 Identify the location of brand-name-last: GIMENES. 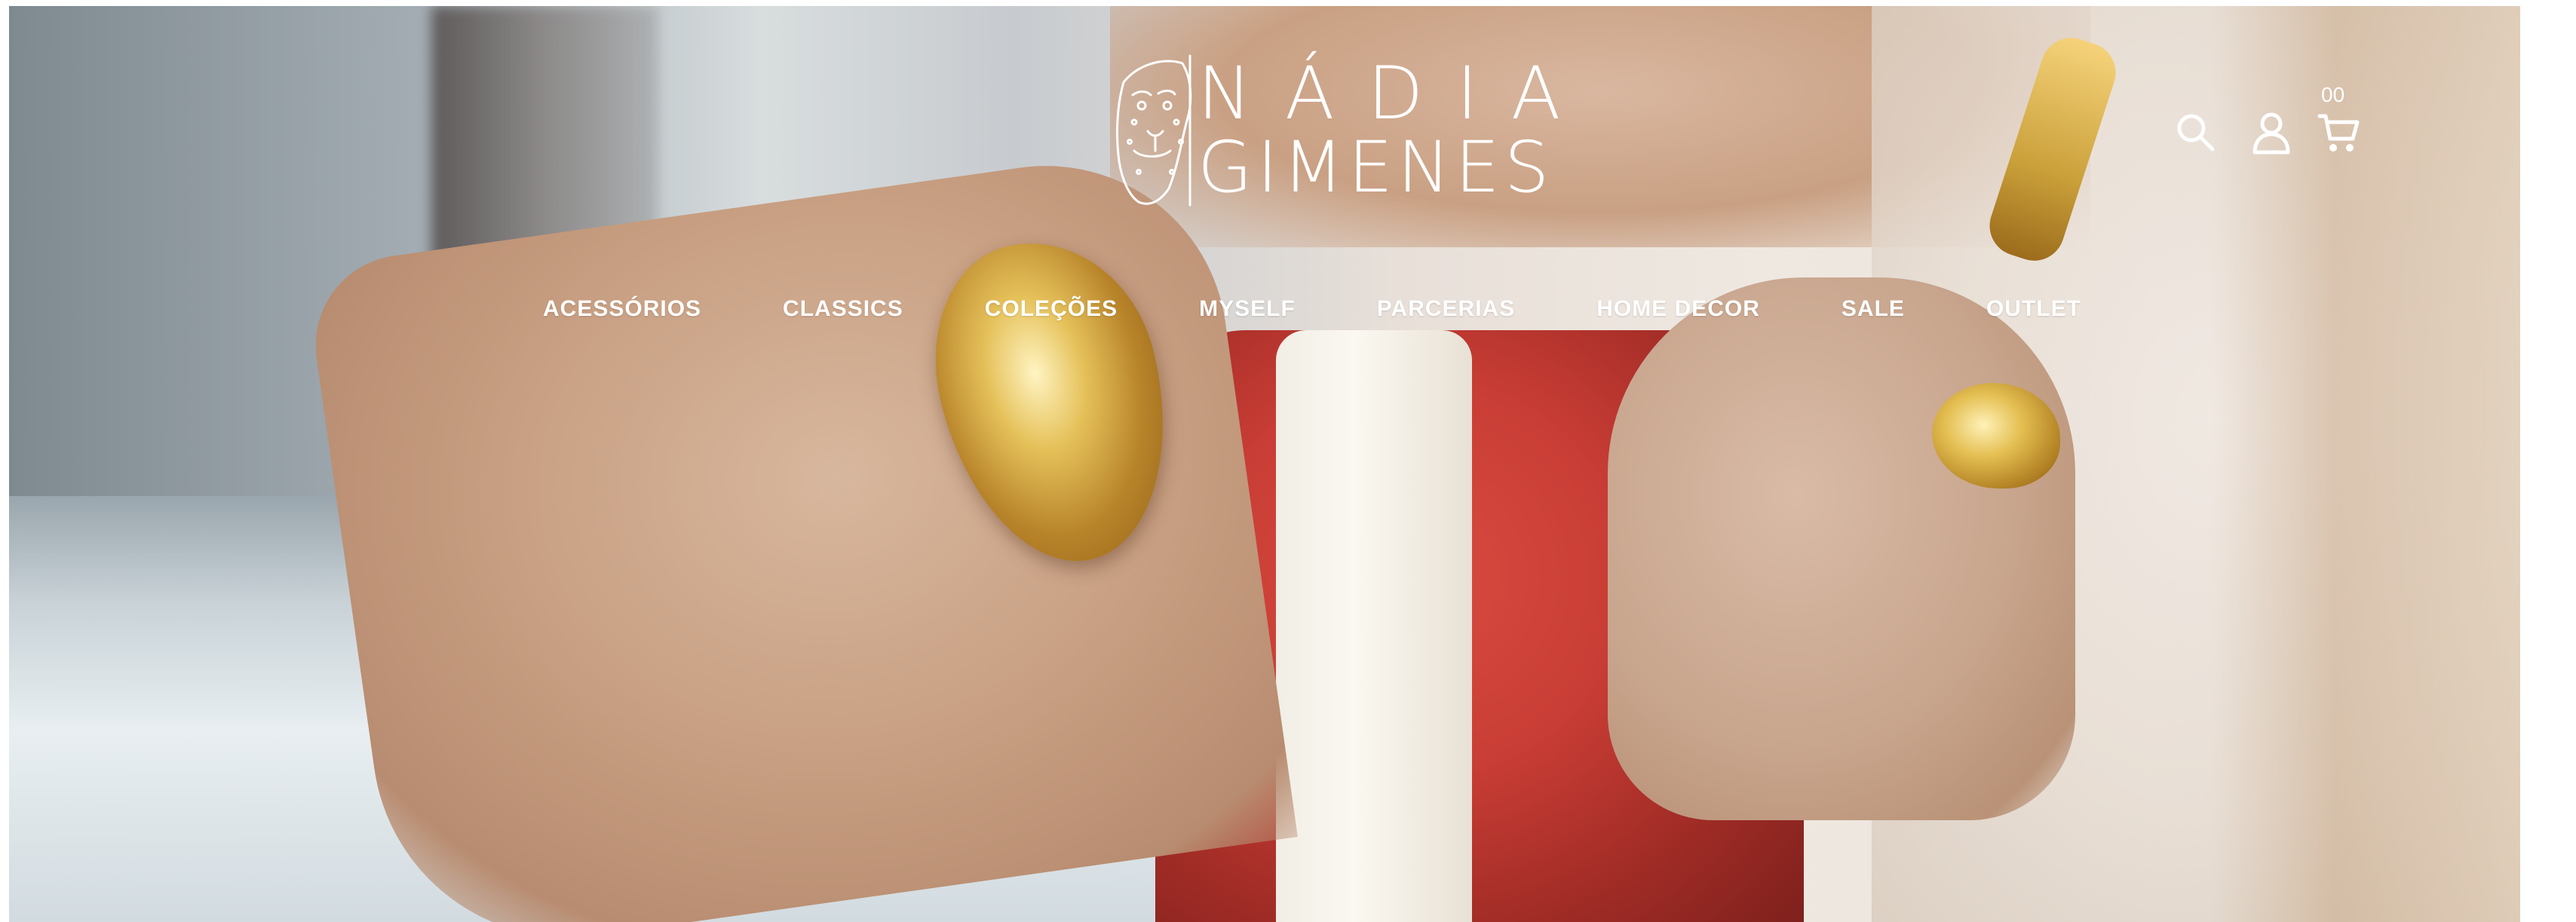
(1376, 168).